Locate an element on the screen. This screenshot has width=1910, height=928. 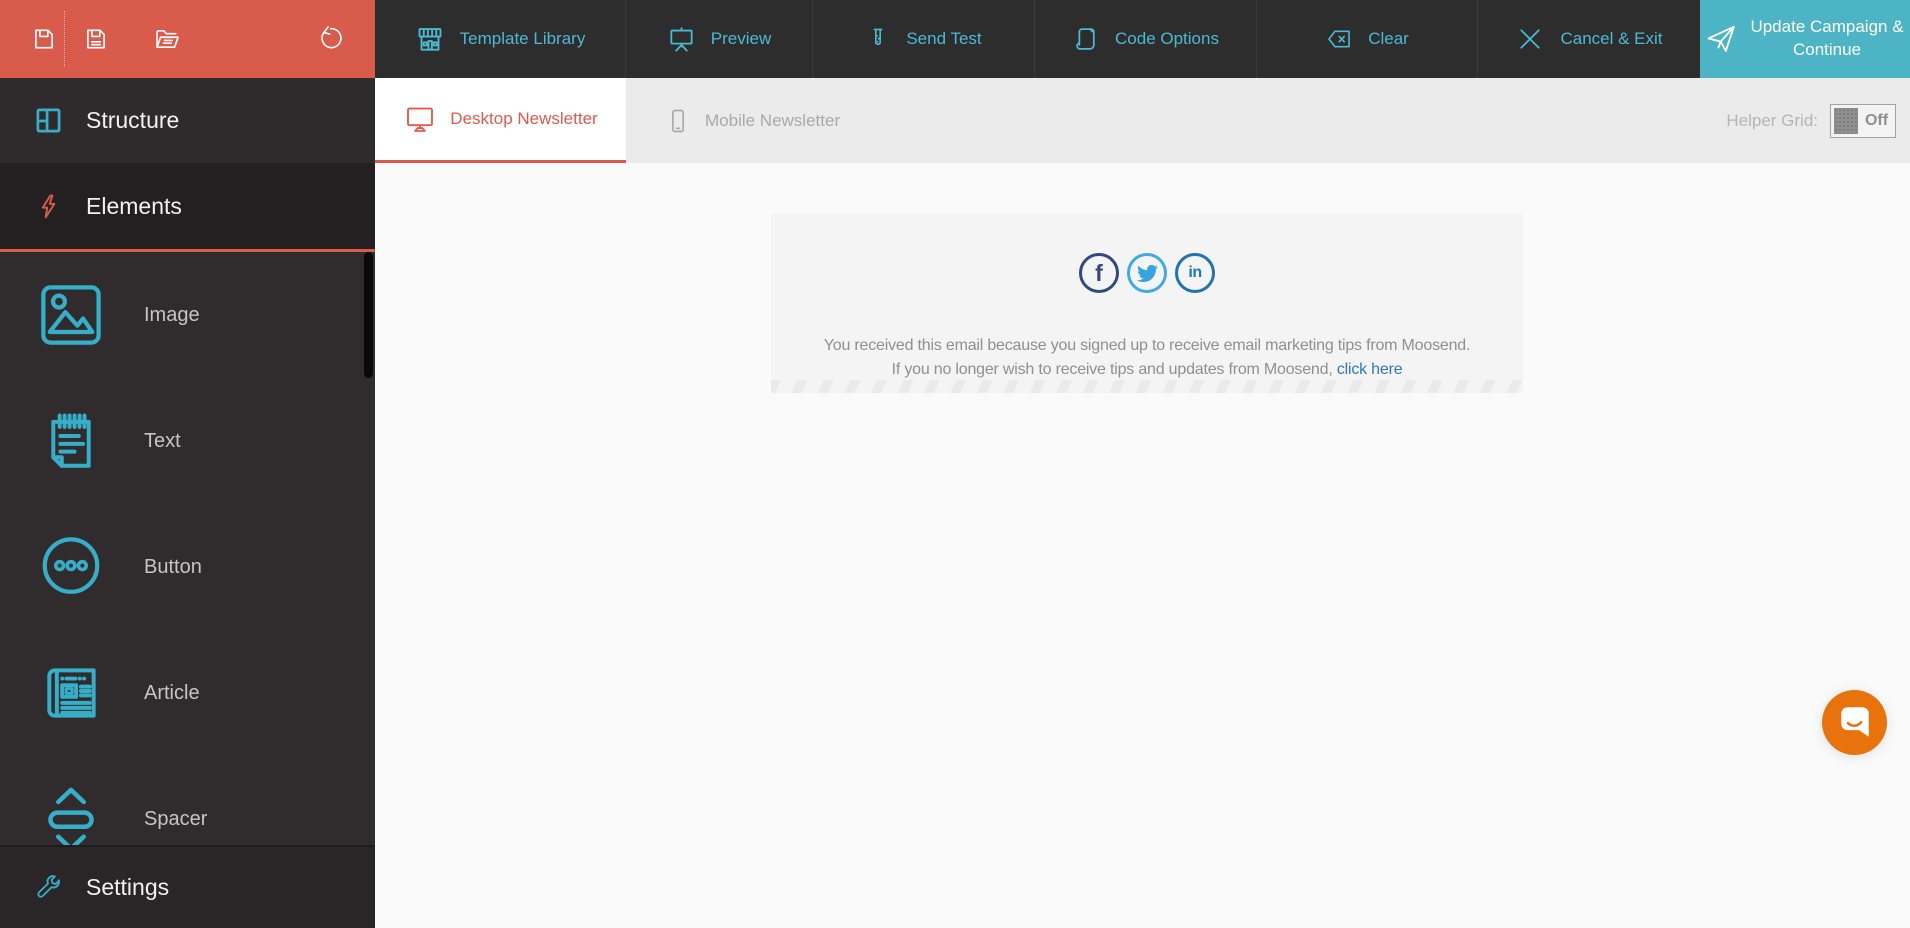
toggle-knob is located at coordinates (1846, 120).